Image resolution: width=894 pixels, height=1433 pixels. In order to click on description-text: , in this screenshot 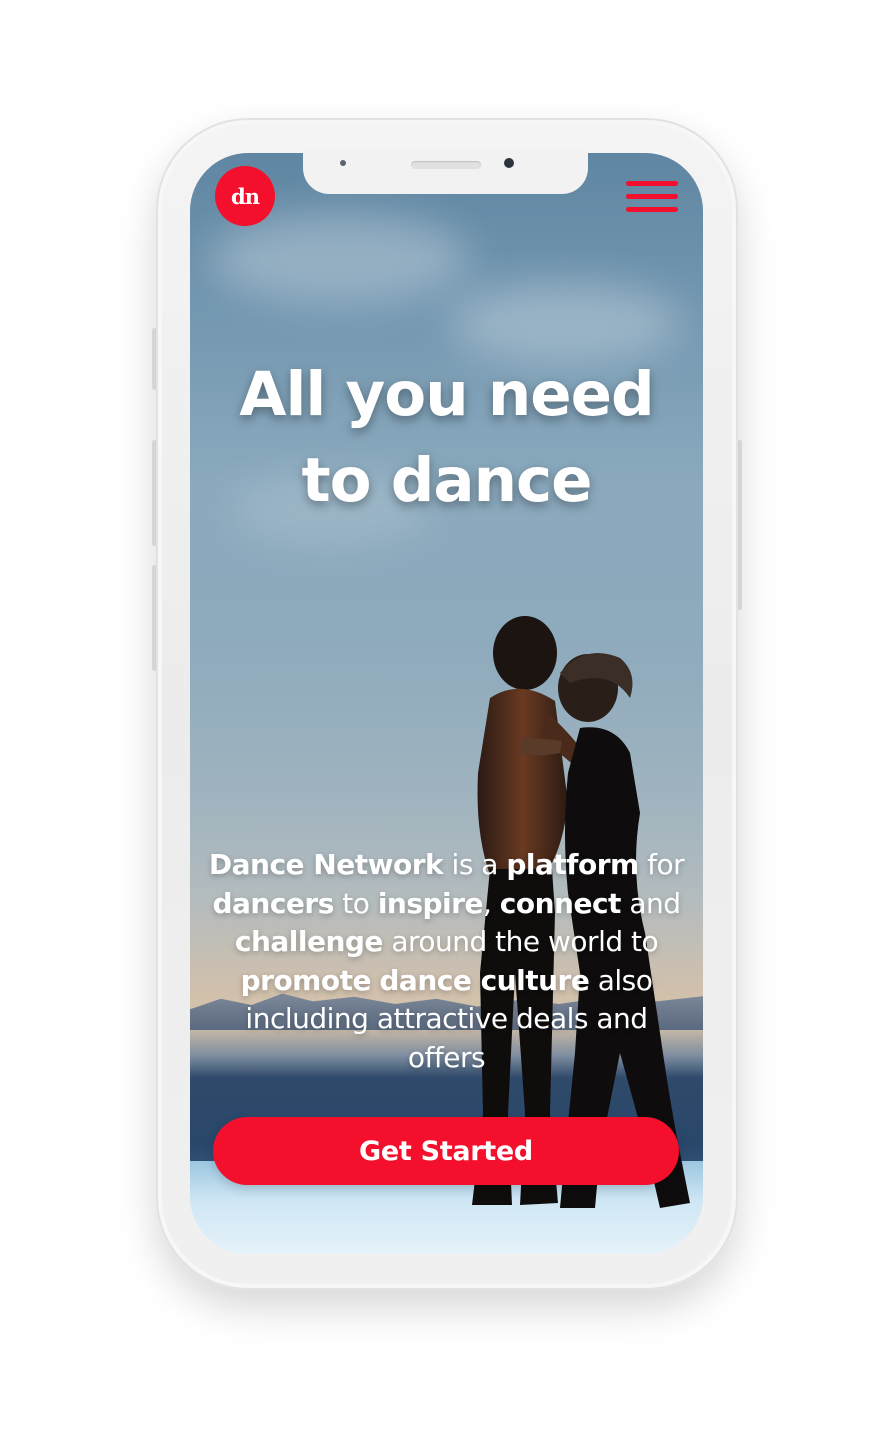, I will do `click(491, 903)`.